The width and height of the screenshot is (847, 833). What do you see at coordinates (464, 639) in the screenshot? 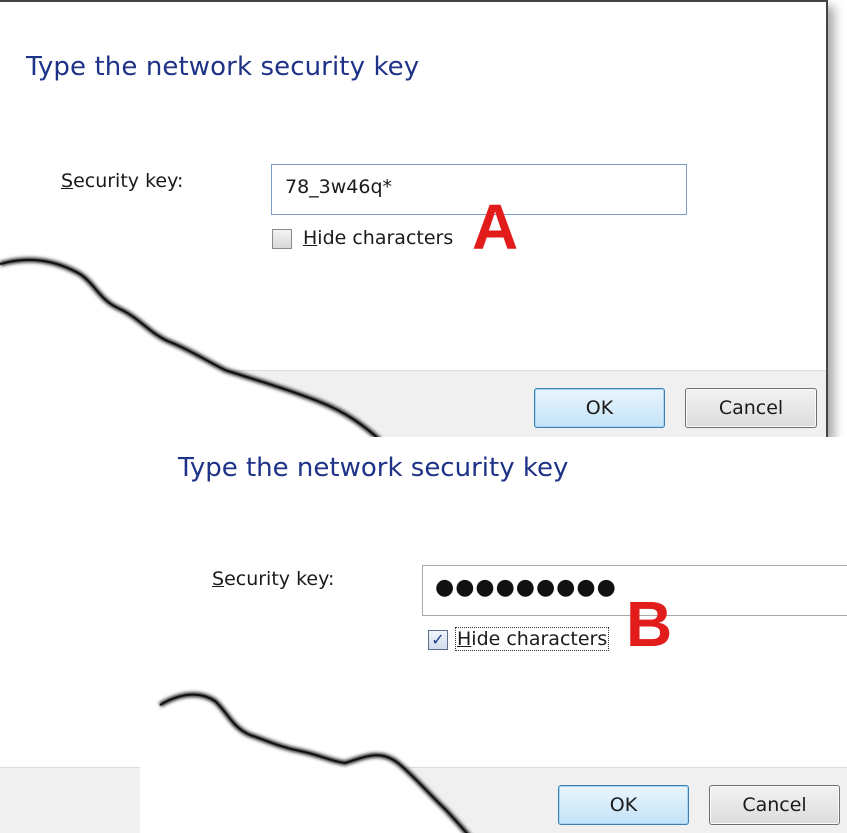
I see `hide-characters-accel: H` at bounding box center [464, 639].